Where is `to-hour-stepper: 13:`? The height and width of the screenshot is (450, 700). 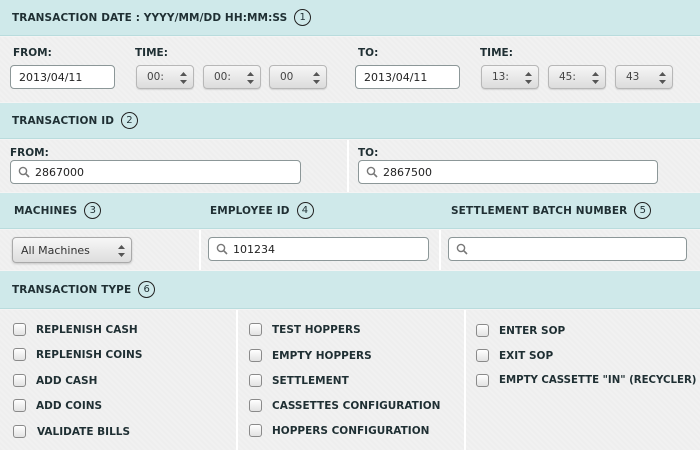 to-hour-stepper: 13: is located at coordinates (510, 77).